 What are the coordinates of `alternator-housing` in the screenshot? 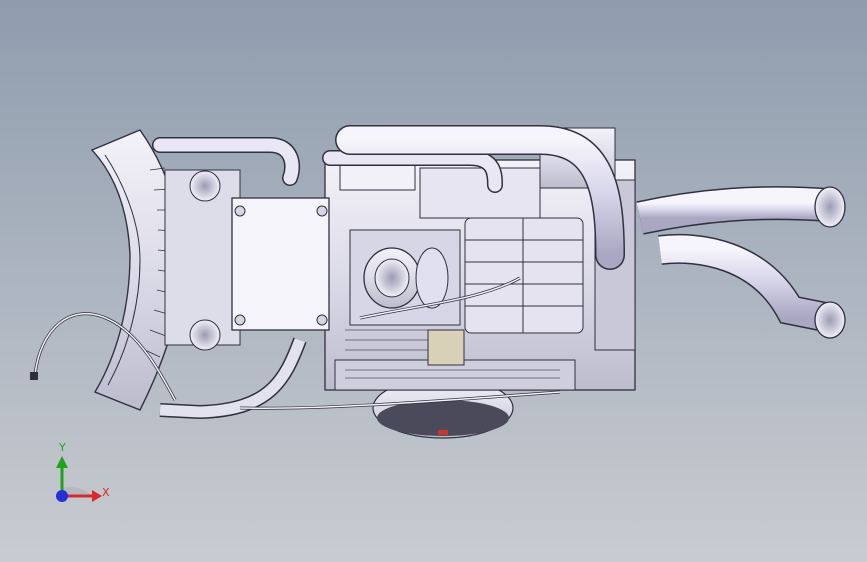 It's located at (280, 264).